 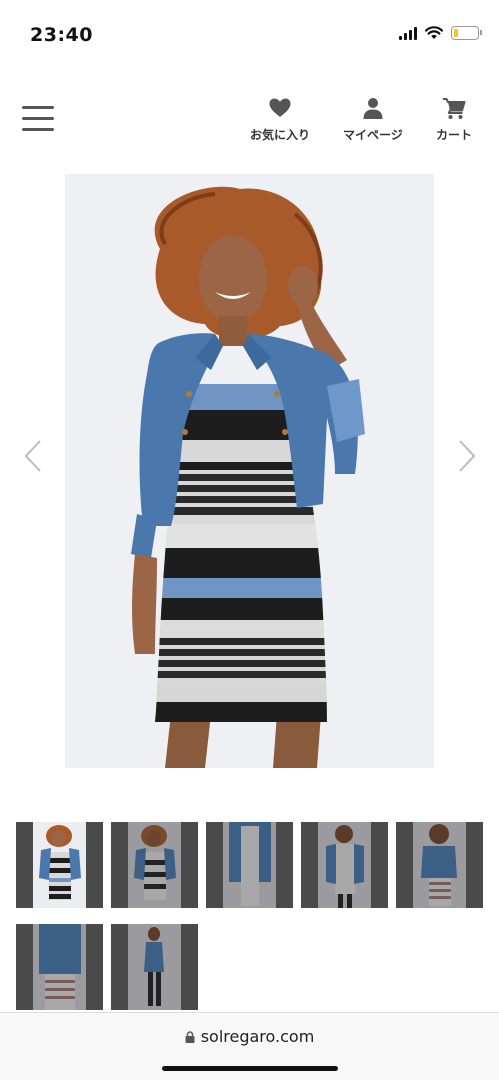 What do you see at coordinates (257, 1036) in the screenshot?
I see `url-text: solregaro.com` at bounding box center [257, 1036].